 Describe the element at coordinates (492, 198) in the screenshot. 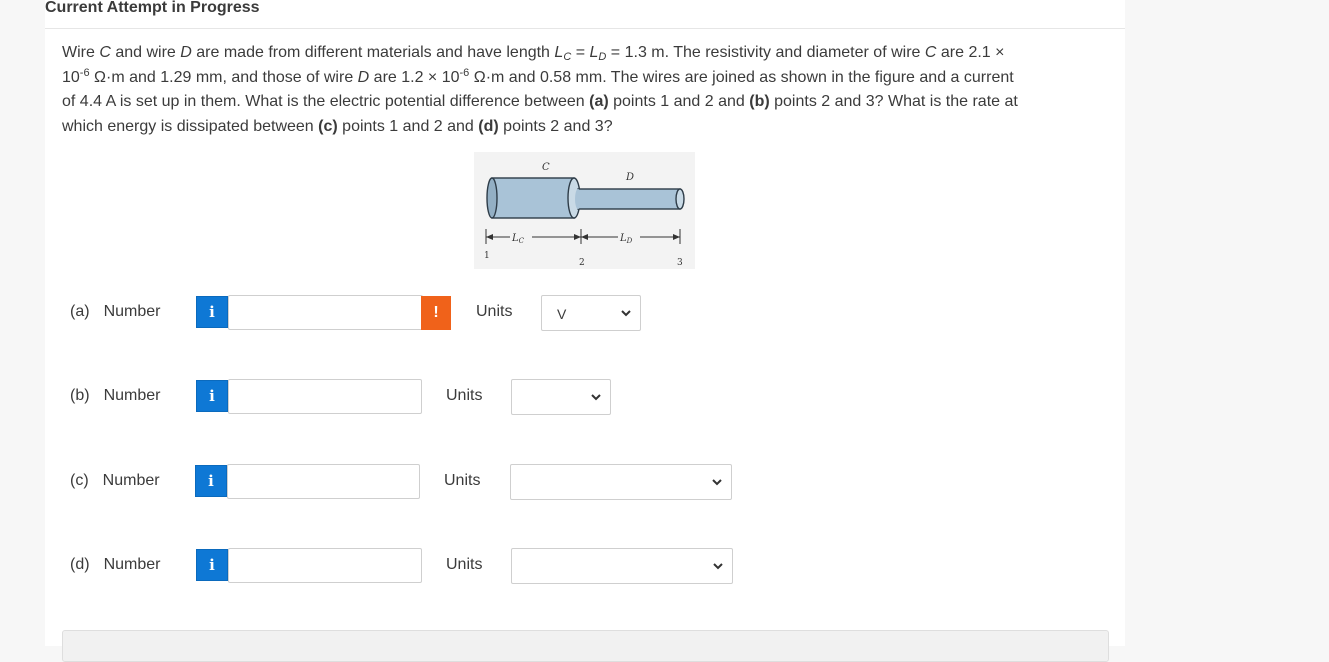

I see `wire-c-left-end` at that location.